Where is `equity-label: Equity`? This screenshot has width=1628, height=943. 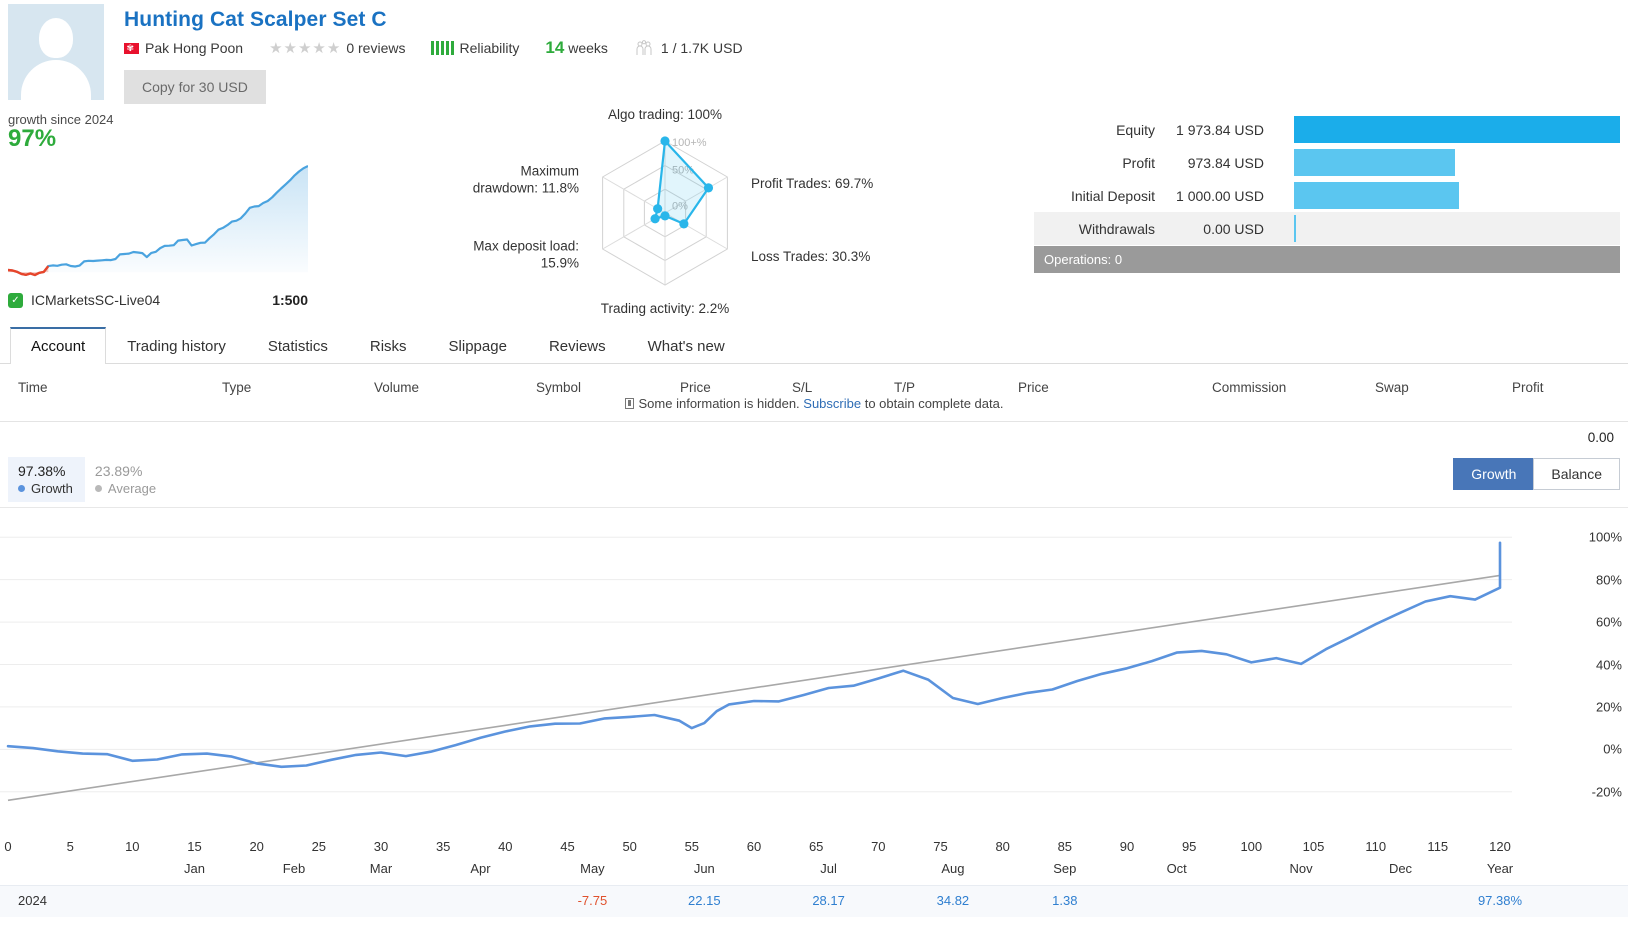
equity-label: Equity is located at coordinates (1135, 129).